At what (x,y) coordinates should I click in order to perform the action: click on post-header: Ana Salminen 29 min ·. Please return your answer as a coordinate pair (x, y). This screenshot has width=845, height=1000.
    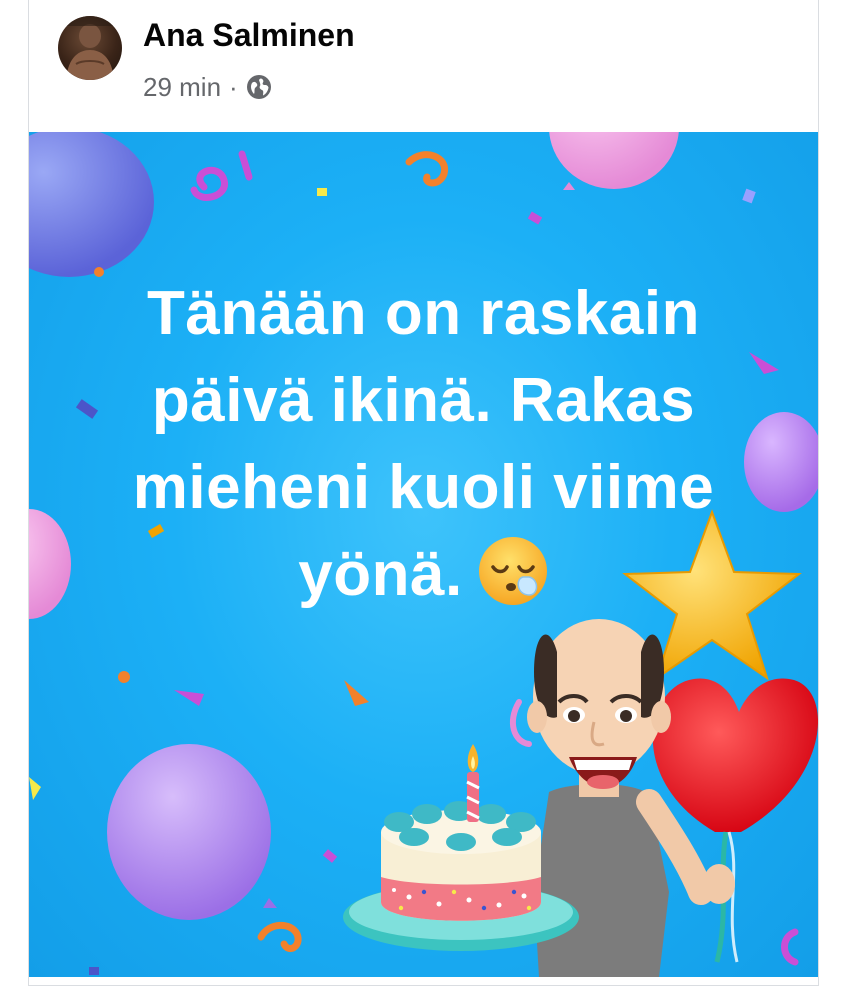
    Looking at the image, I should click on (423, 65).